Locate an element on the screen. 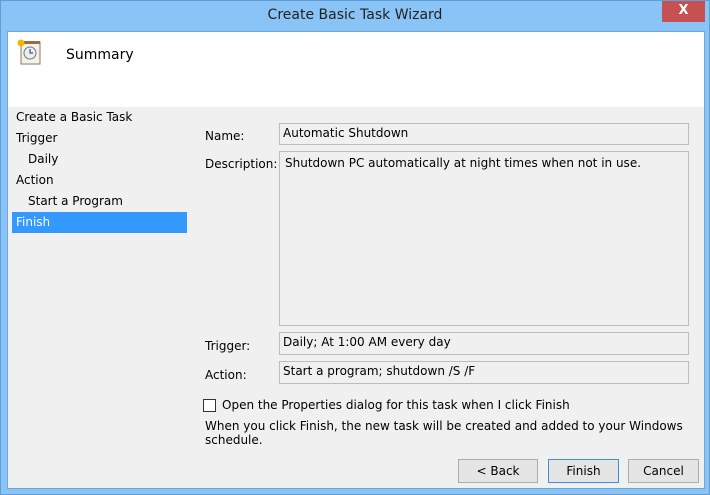 The image size is (710, 495). trigger-field: Daily; At 1:00 AM every day is located at coordinates (484, 343).